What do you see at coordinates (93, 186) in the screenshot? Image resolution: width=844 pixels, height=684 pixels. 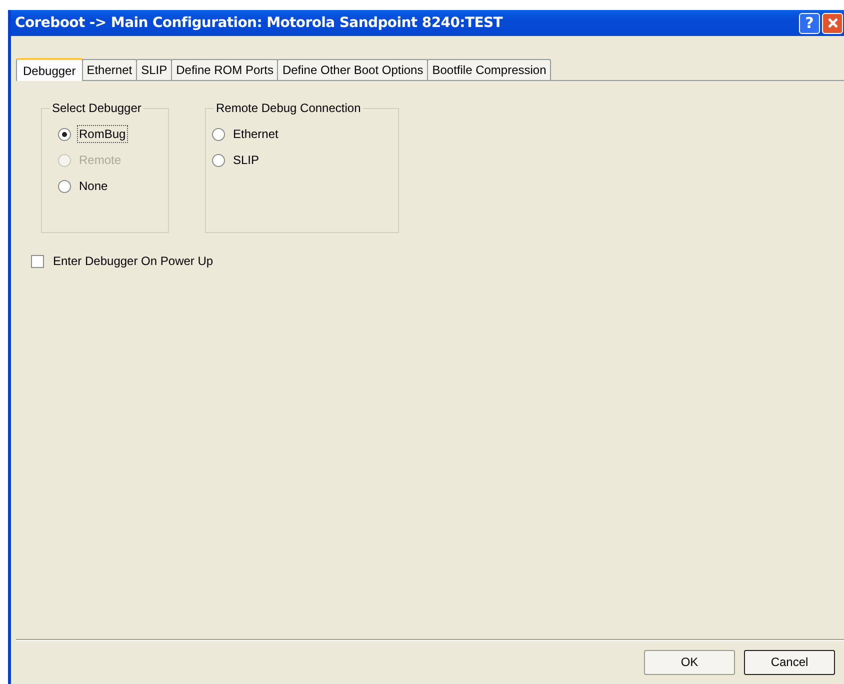 I see `radio-label: None` at bounding box center [93, 186].